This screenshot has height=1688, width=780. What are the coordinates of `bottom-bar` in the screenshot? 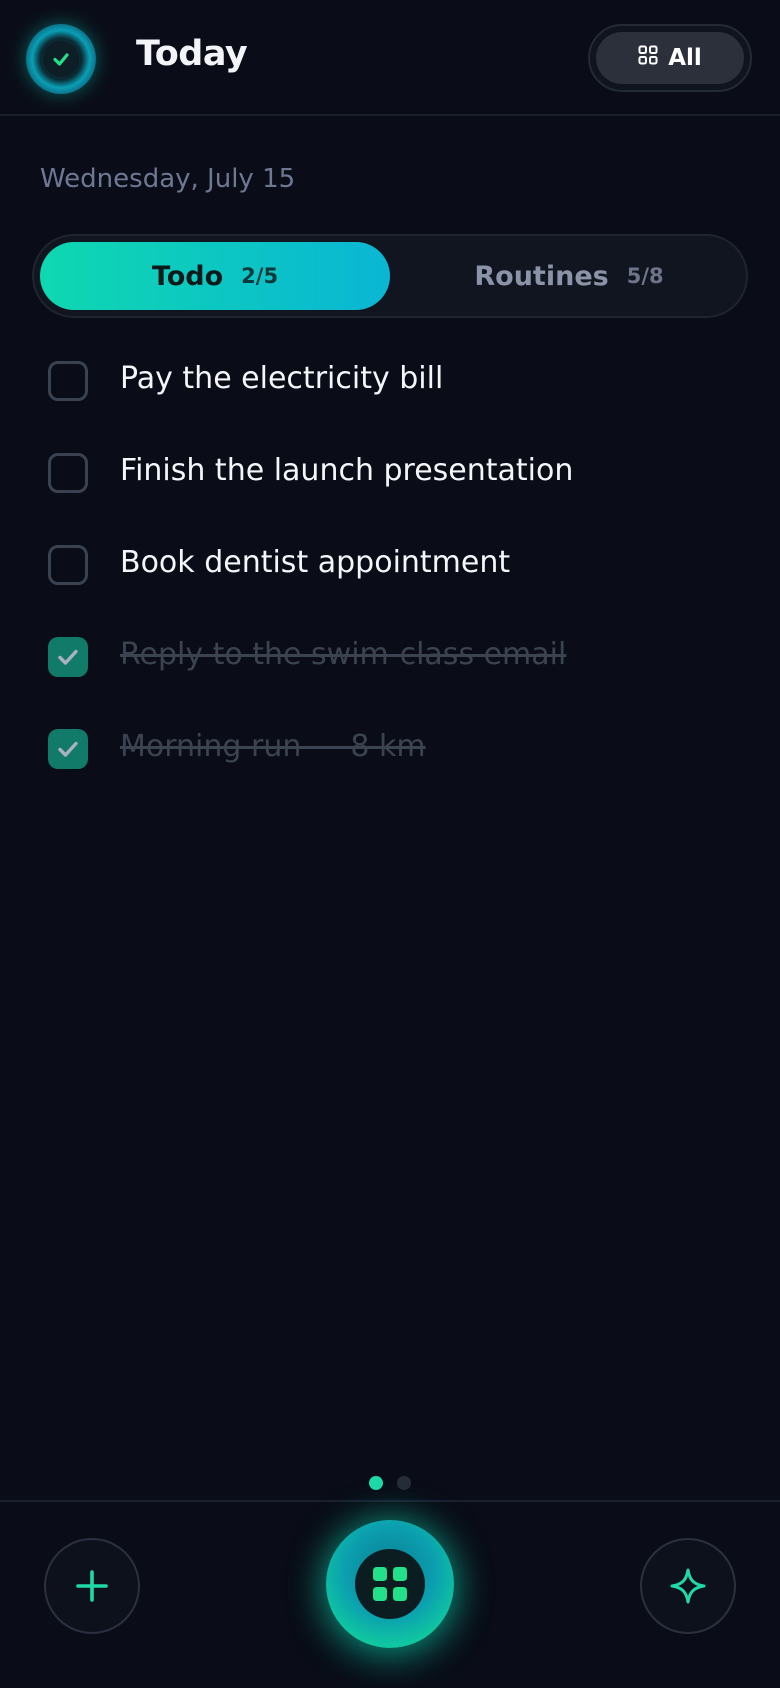 It's located at (390, 1594).